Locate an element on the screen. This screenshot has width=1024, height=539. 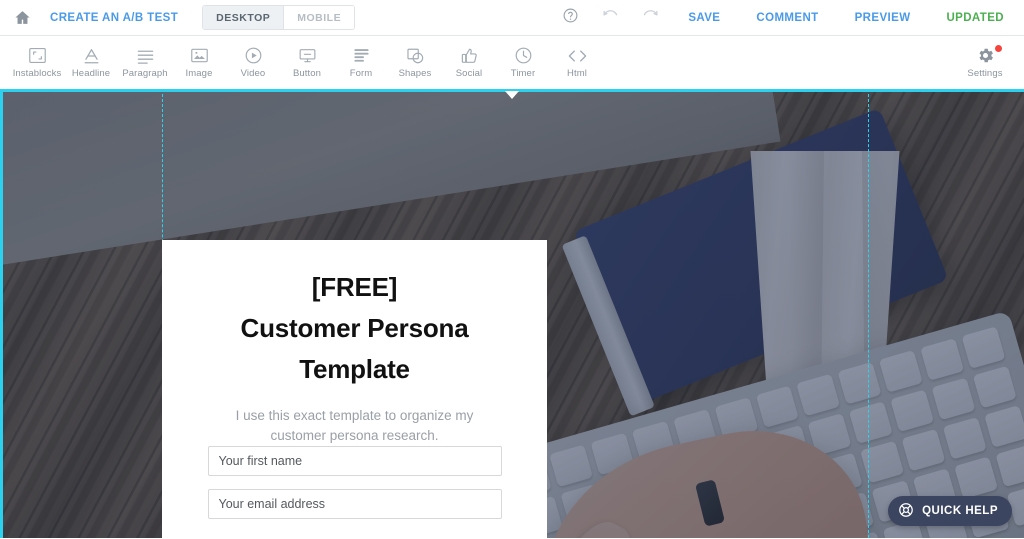
right-alignment-guide is located at coordinates (868, 313).